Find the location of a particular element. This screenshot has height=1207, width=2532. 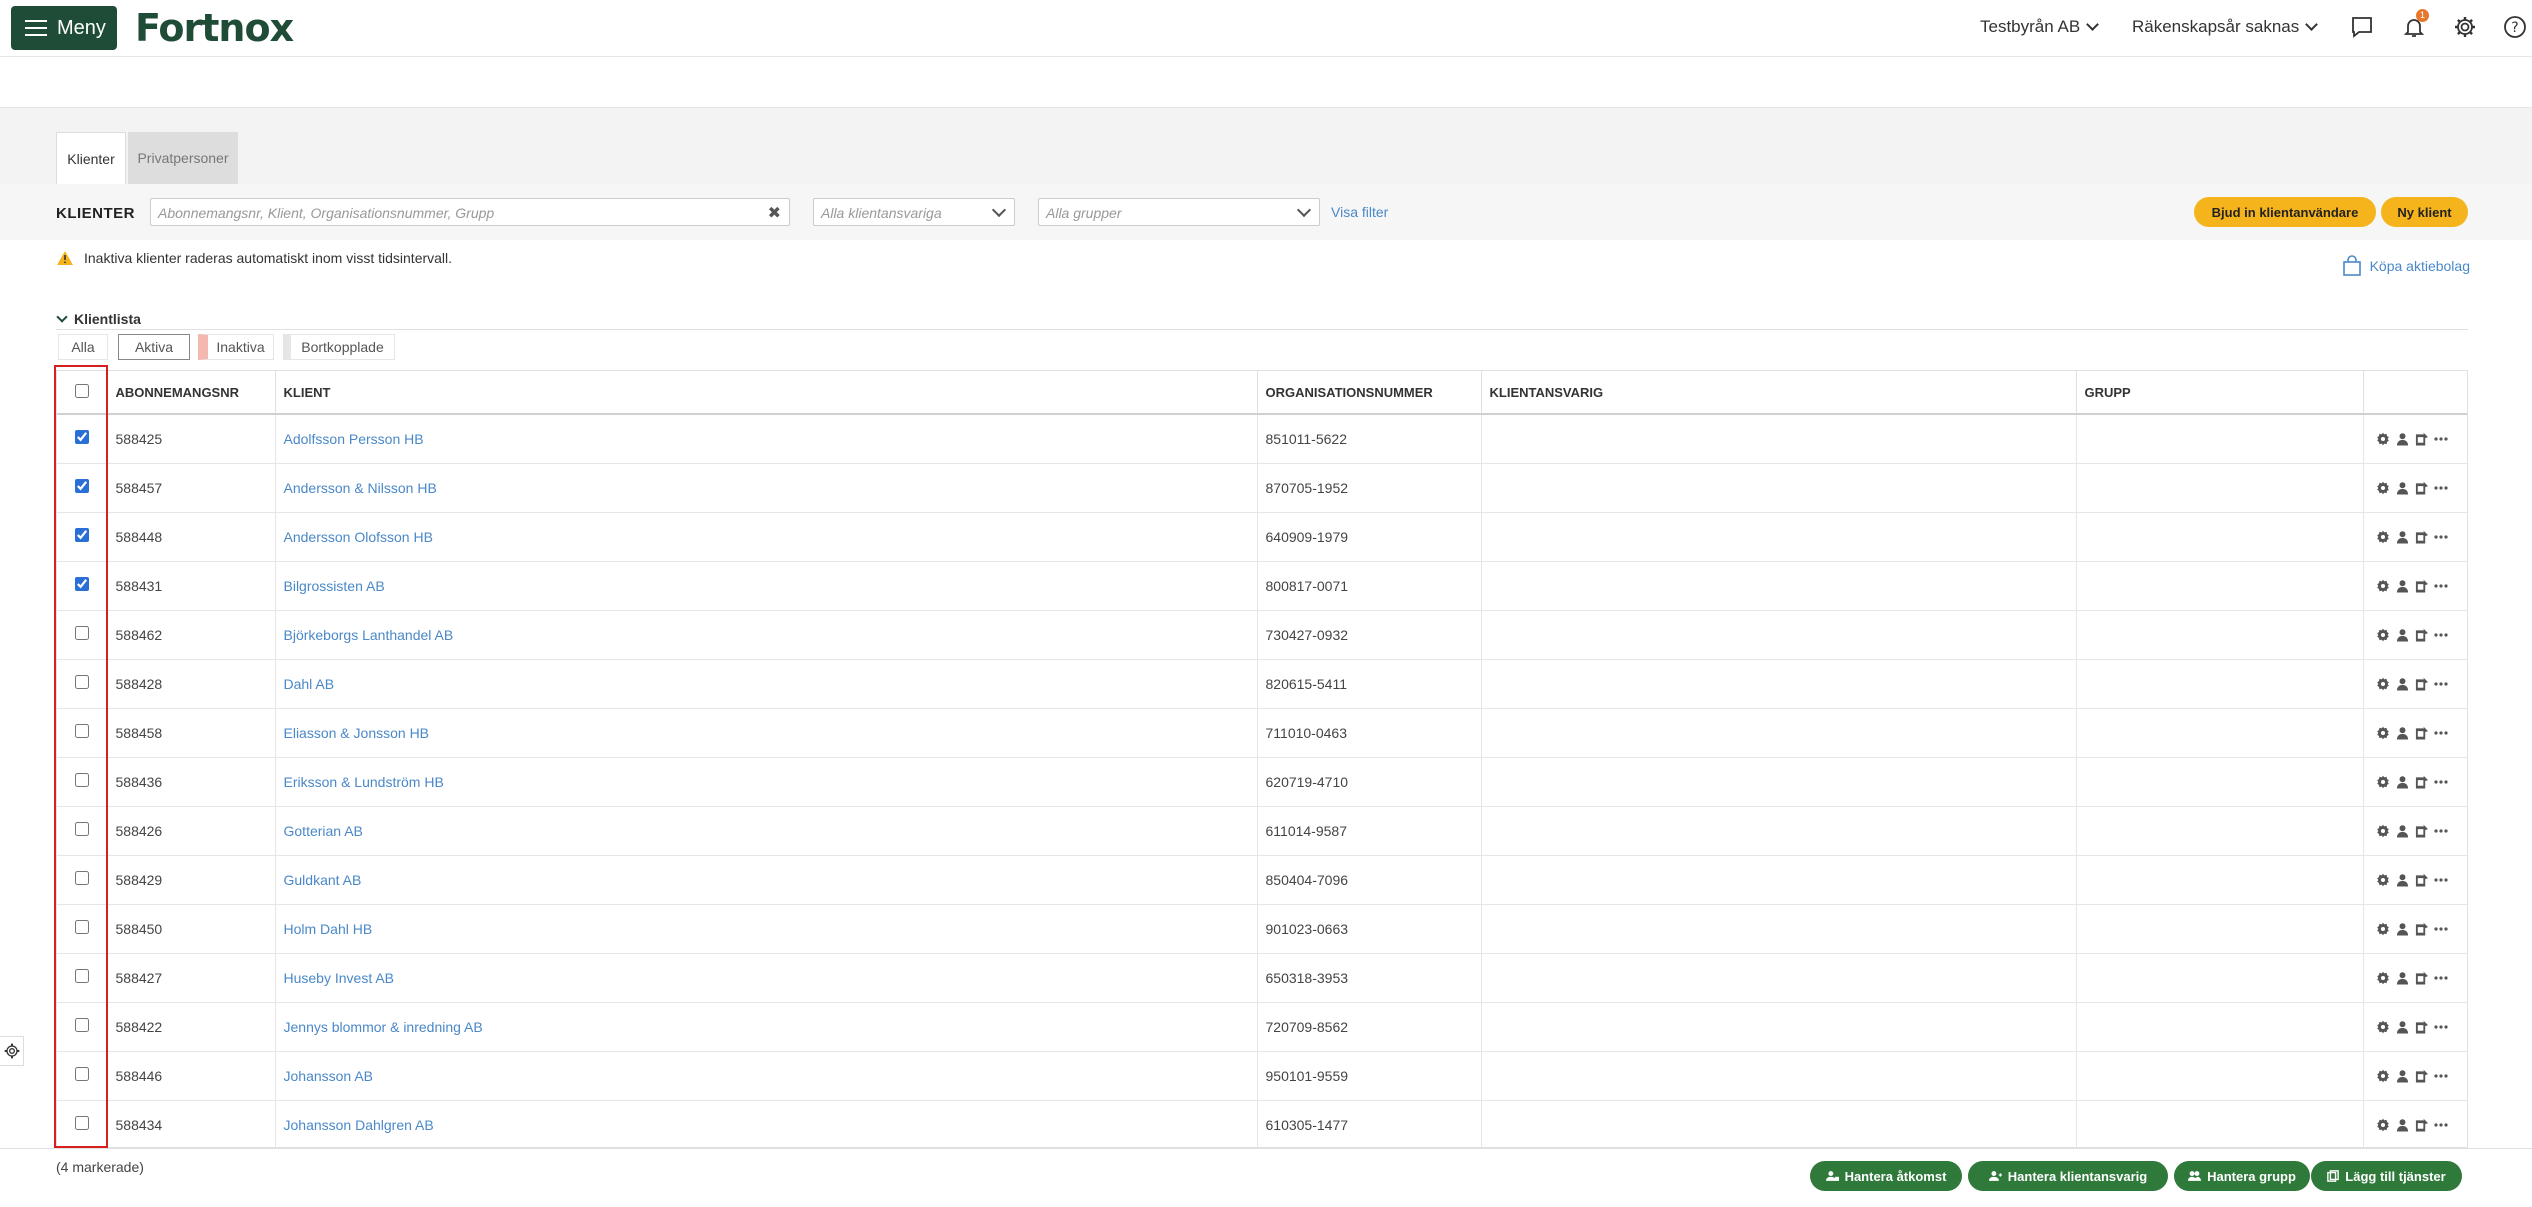

floating-settings-gear-icon is located at coordinates (12, 1051).